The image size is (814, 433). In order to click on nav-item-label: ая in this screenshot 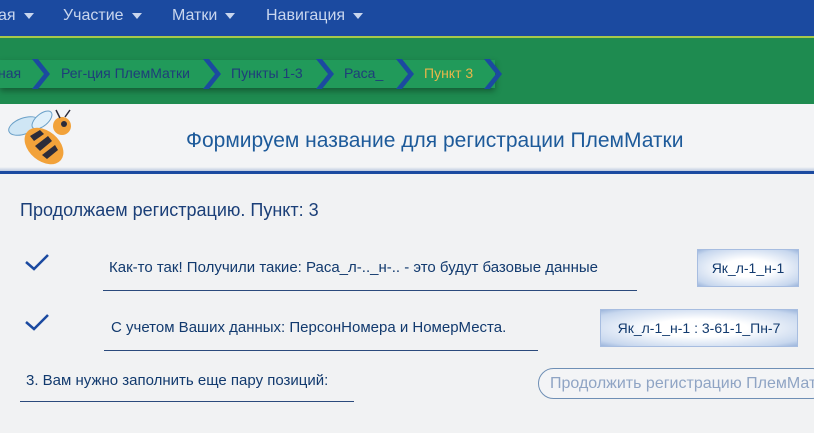, I will do `click(8, 15)`.